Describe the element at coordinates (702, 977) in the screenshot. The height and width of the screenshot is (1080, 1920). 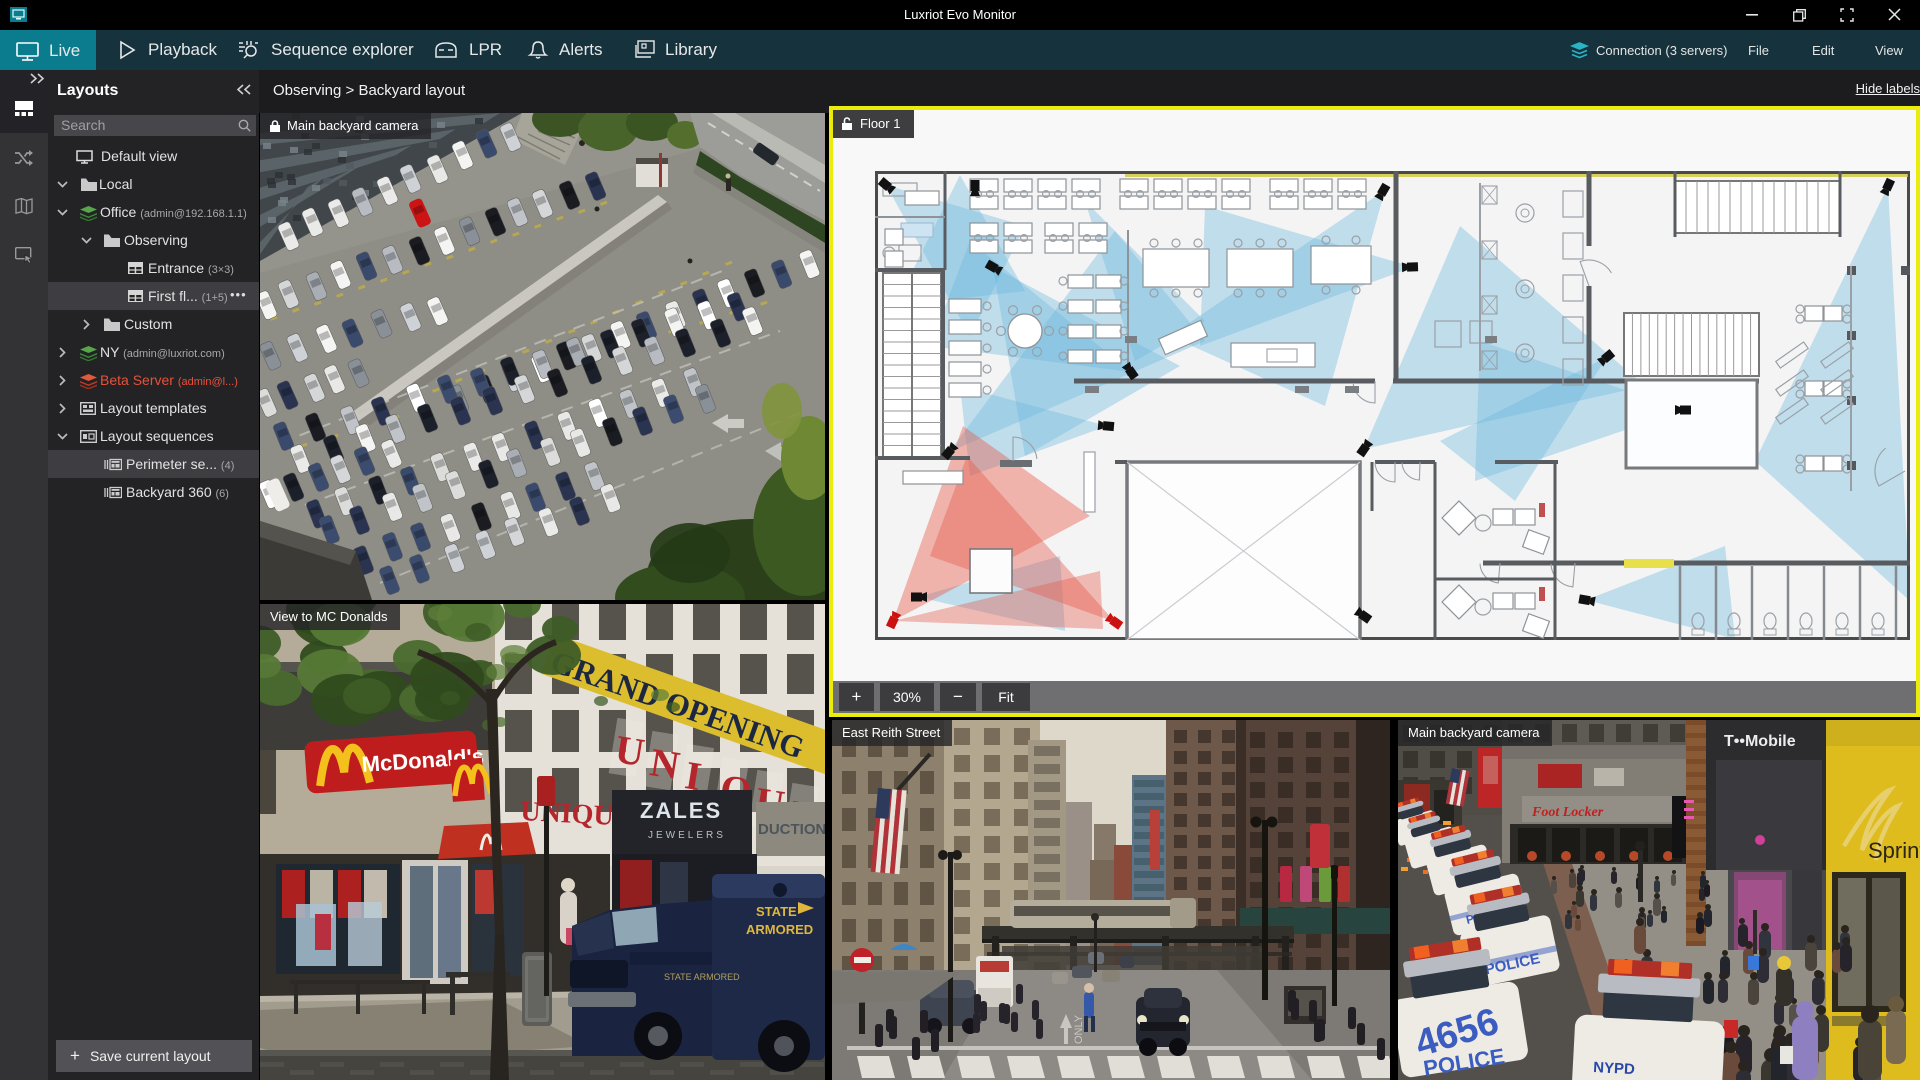
I see `svg-text: STATE ARMORED` at that location.